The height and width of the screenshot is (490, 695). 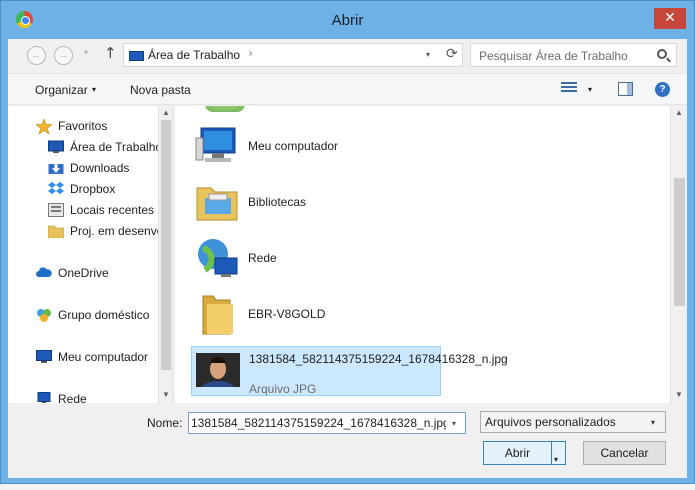 I want to click on homegroup-icon, so click(x=44, y=315).